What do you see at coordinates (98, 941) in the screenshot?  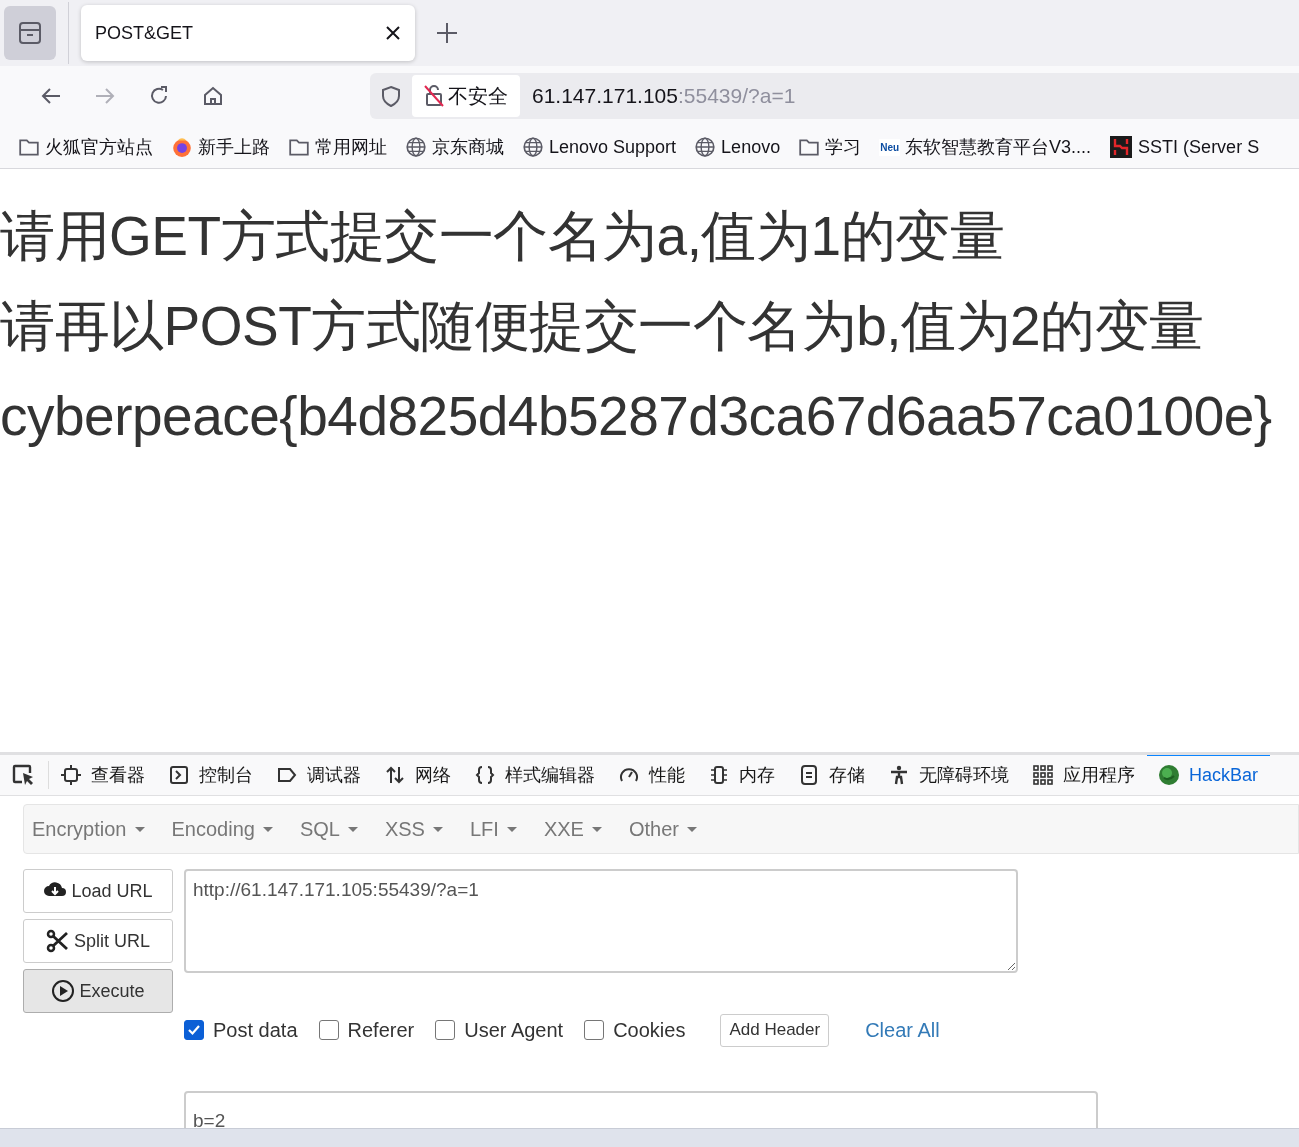 I see `hackbar-button: Split URL` at bounding box center [98, 941].